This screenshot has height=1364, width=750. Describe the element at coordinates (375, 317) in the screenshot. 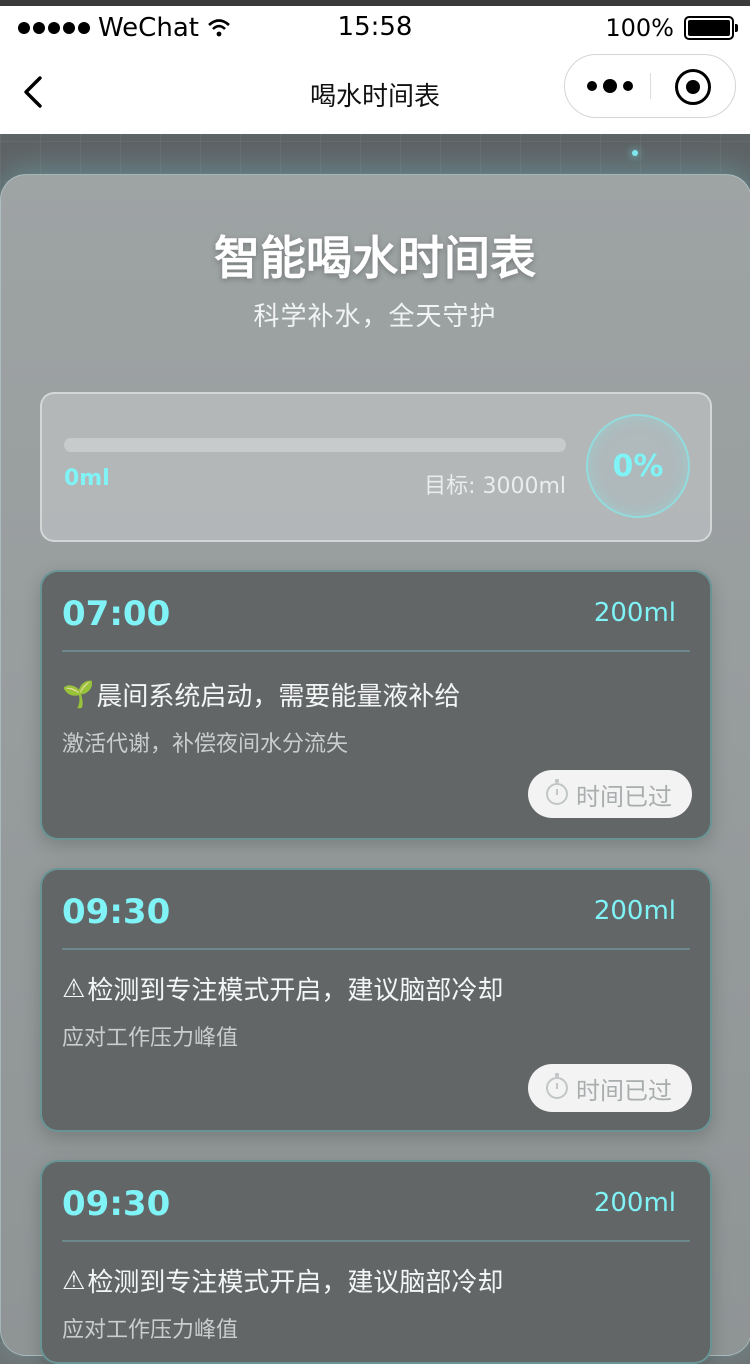

I see `page-subtitle: 科学补水，全天守护` at that location.